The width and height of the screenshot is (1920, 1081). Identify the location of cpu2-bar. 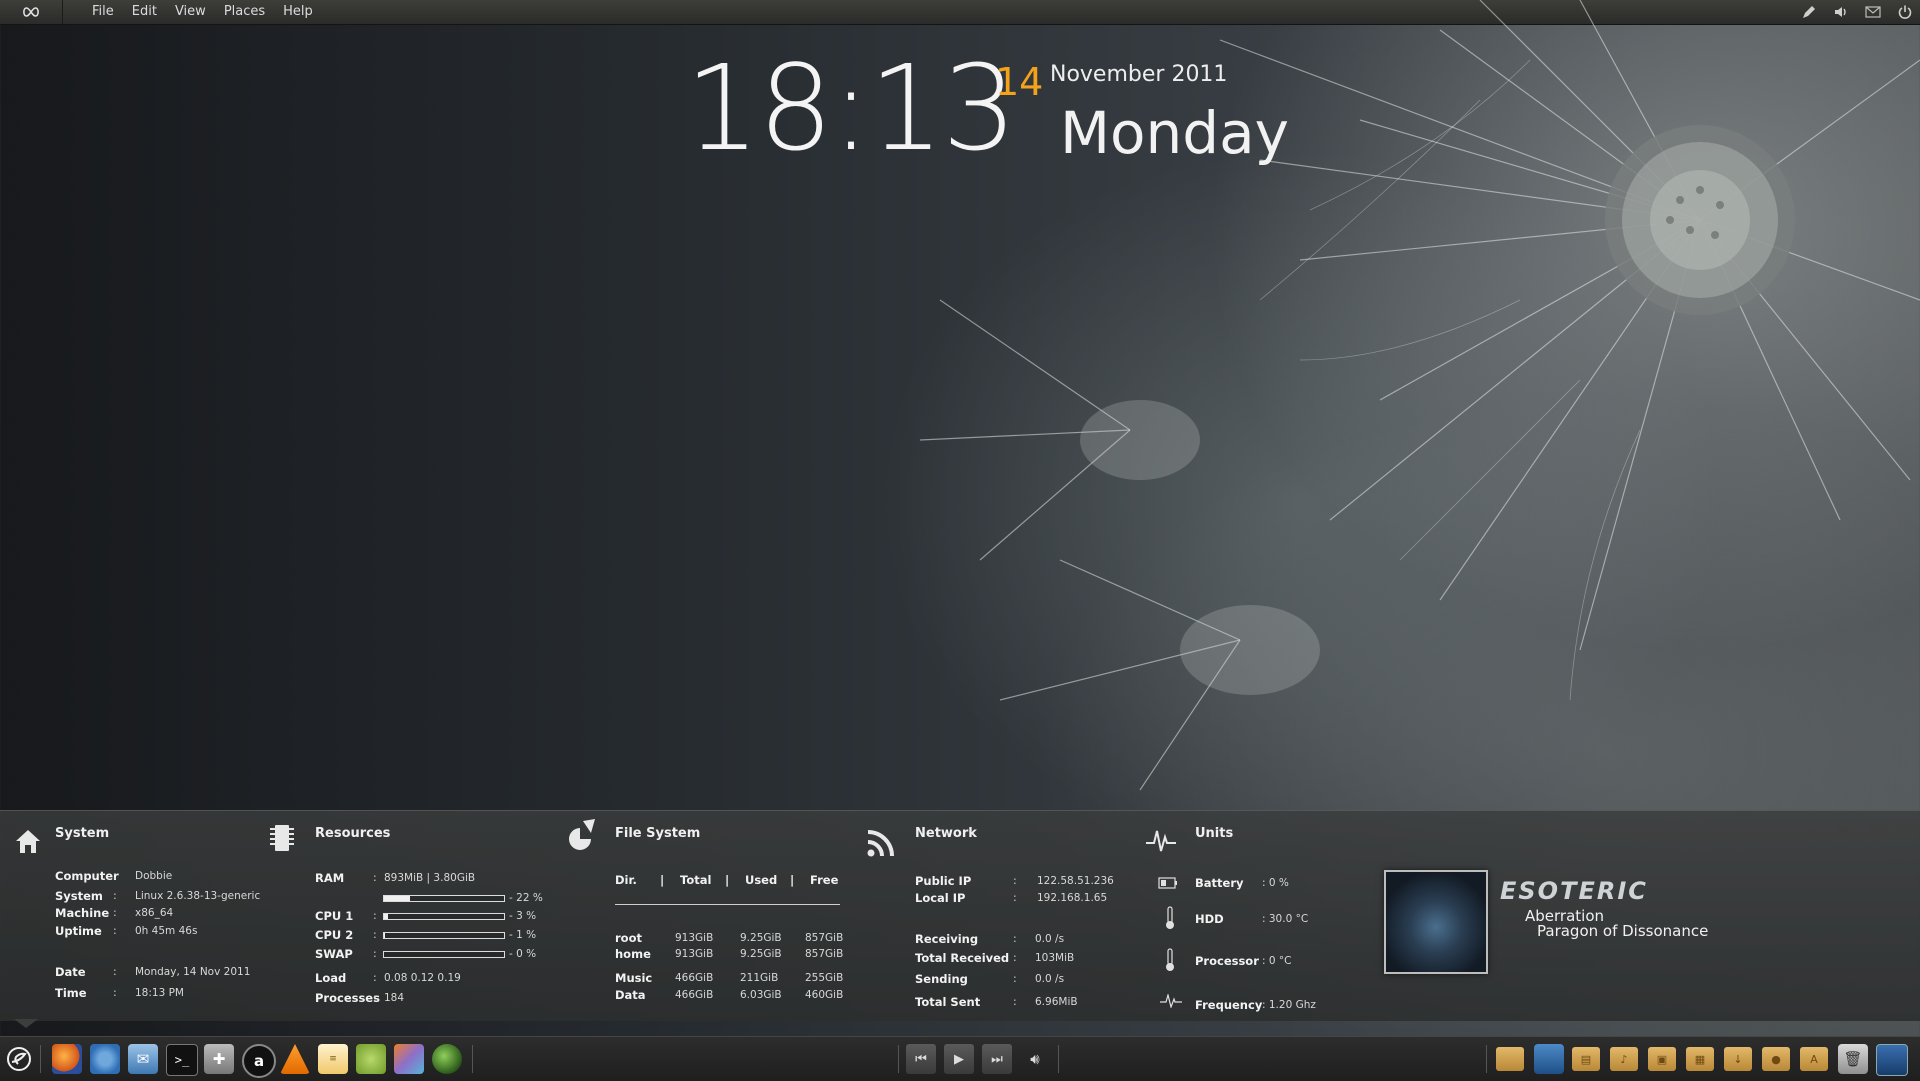
(444, 935).